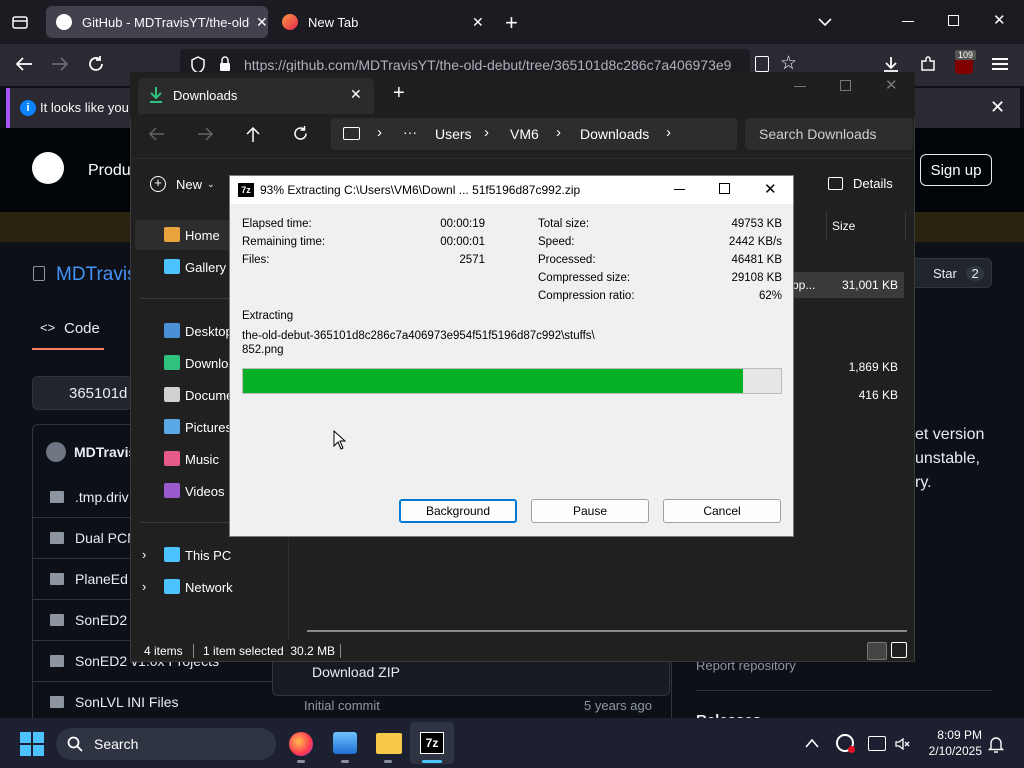 Image resolution: width=1024 pixels, height=768 pixels. What do you see at coordinates (253, 134) in the screenshot?
I see `explorer-up-icon` at bounding box center [253, 134].